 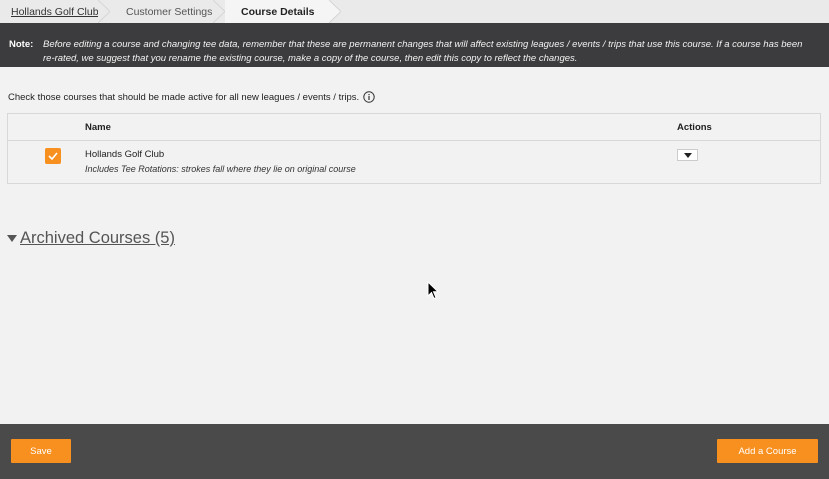 I want to click on add-course-button: Add a Course, so click(x=767, y=451).